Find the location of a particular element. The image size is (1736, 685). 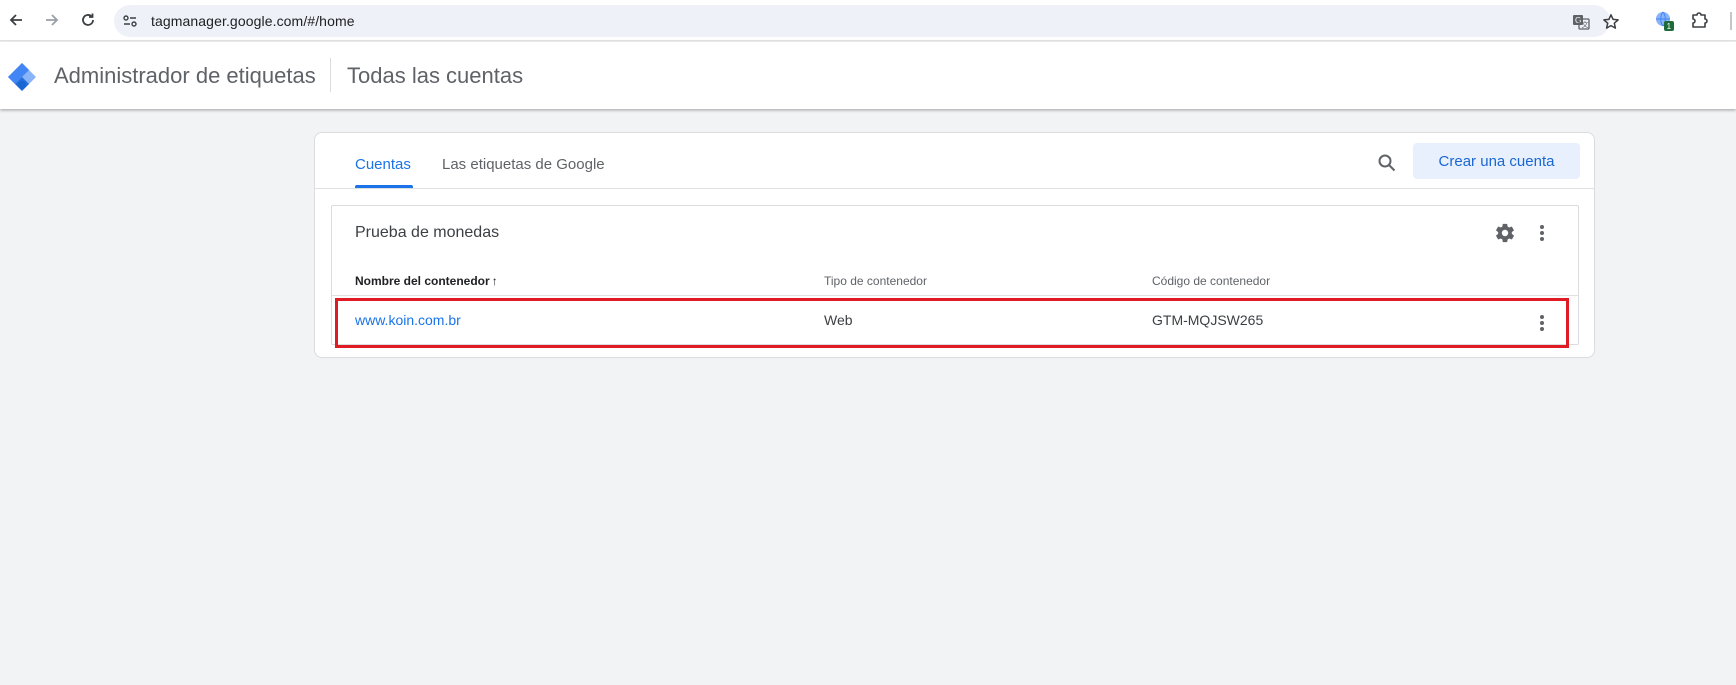

extension-badge-count: 1 is located at coordinates (1669, 26).